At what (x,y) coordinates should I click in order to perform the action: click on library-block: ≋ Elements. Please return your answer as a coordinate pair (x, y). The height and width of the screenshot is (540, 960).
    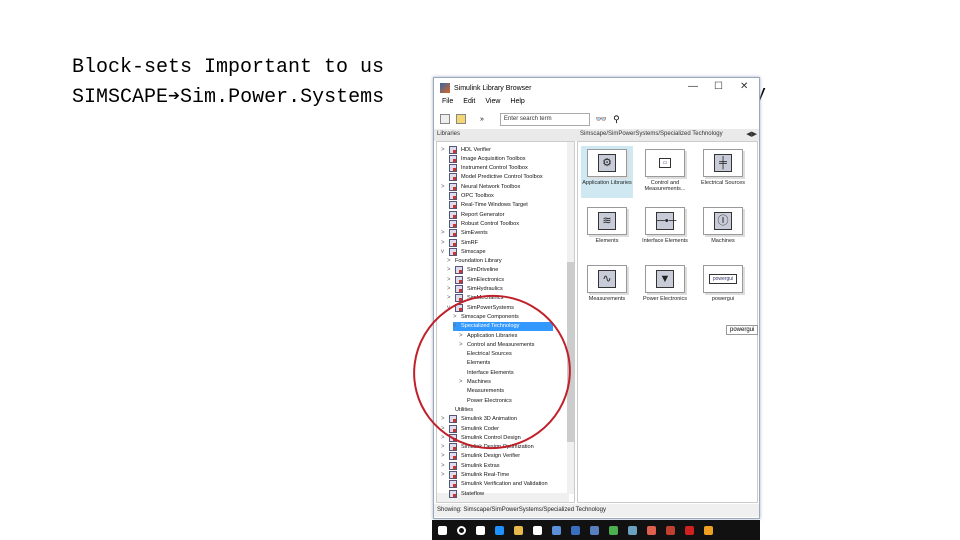
    Looking at the image, I should click on (607, 230).